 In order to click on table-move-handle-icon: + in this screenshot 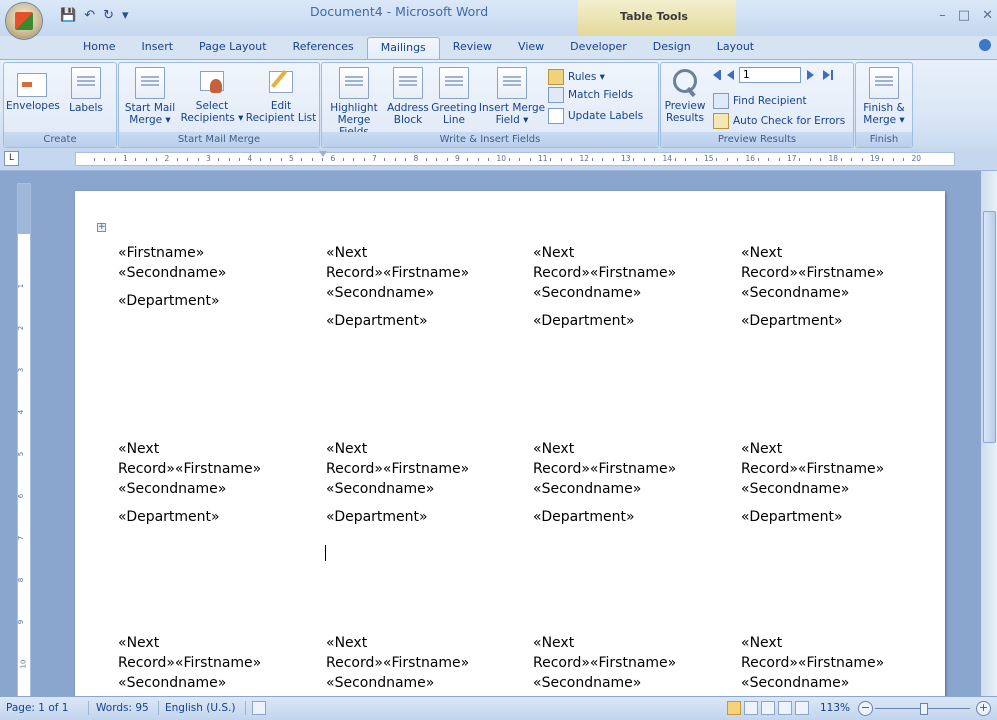, I will do `click(101, 227)`.